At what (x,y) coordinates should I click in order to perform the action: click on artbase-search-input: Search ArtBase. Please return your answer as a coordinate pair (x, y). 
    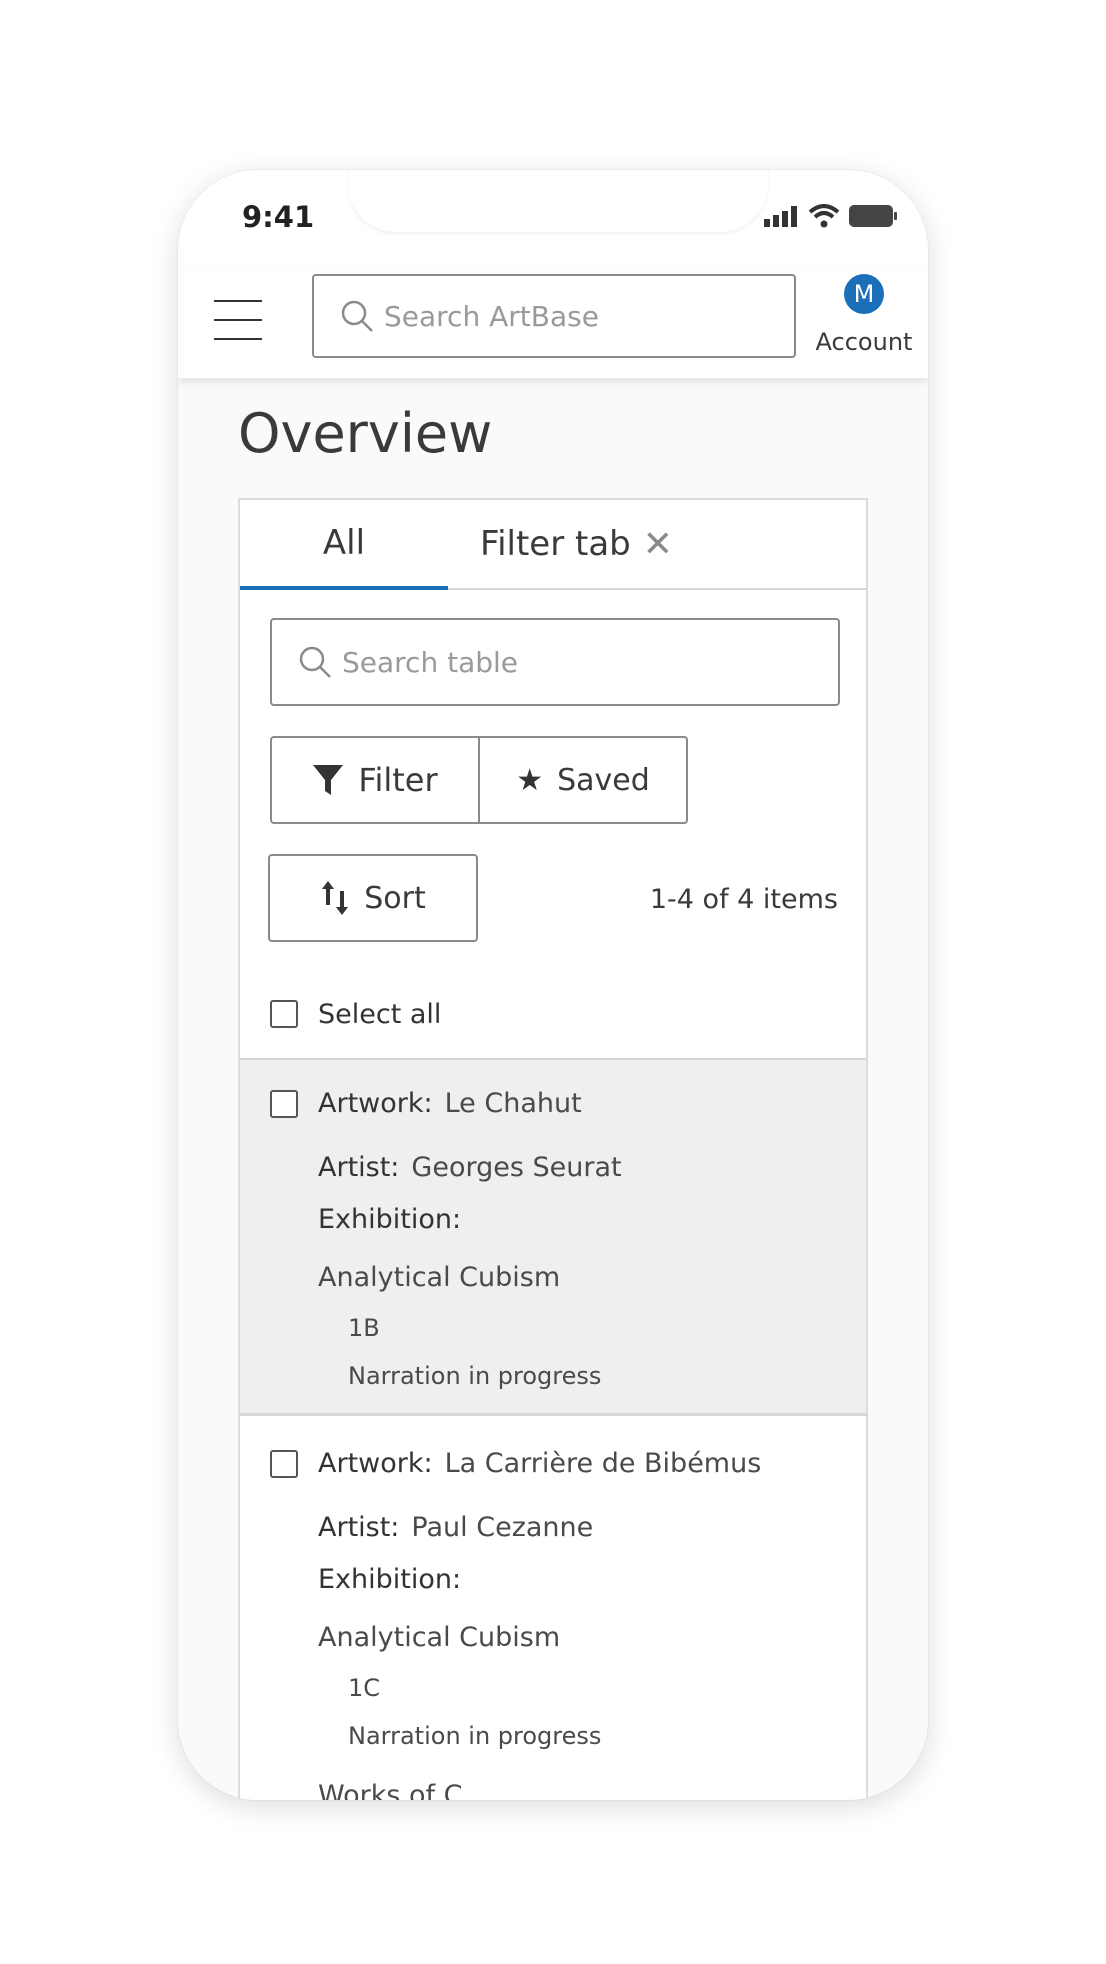
    Looking at the image, I should click on (554, 316).